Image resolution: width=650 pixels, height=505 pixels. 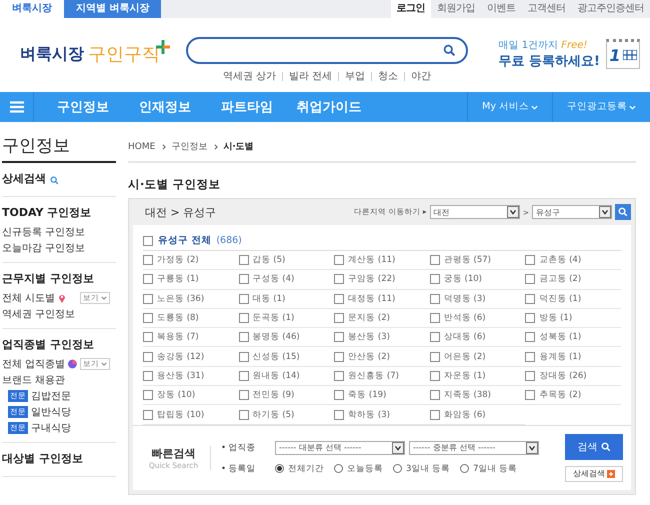 What do you see at coordinates (475, 212) in the screenshot?
I see `city-select: 대전` at bounding box center [475, 212].